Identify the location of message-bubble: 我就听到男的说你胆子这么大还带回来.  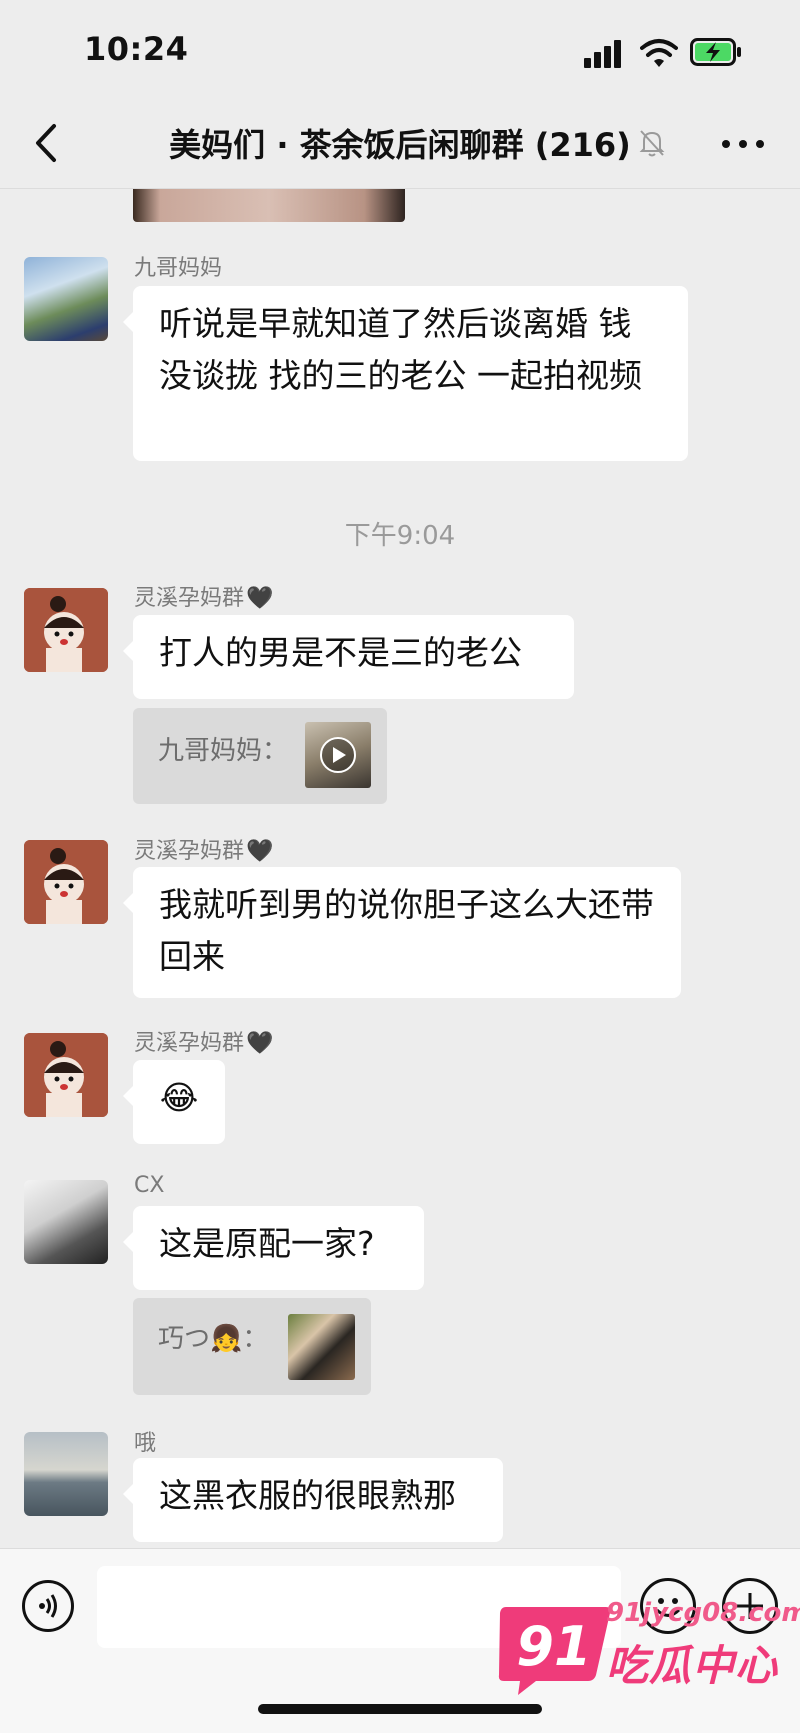
(402, 932).